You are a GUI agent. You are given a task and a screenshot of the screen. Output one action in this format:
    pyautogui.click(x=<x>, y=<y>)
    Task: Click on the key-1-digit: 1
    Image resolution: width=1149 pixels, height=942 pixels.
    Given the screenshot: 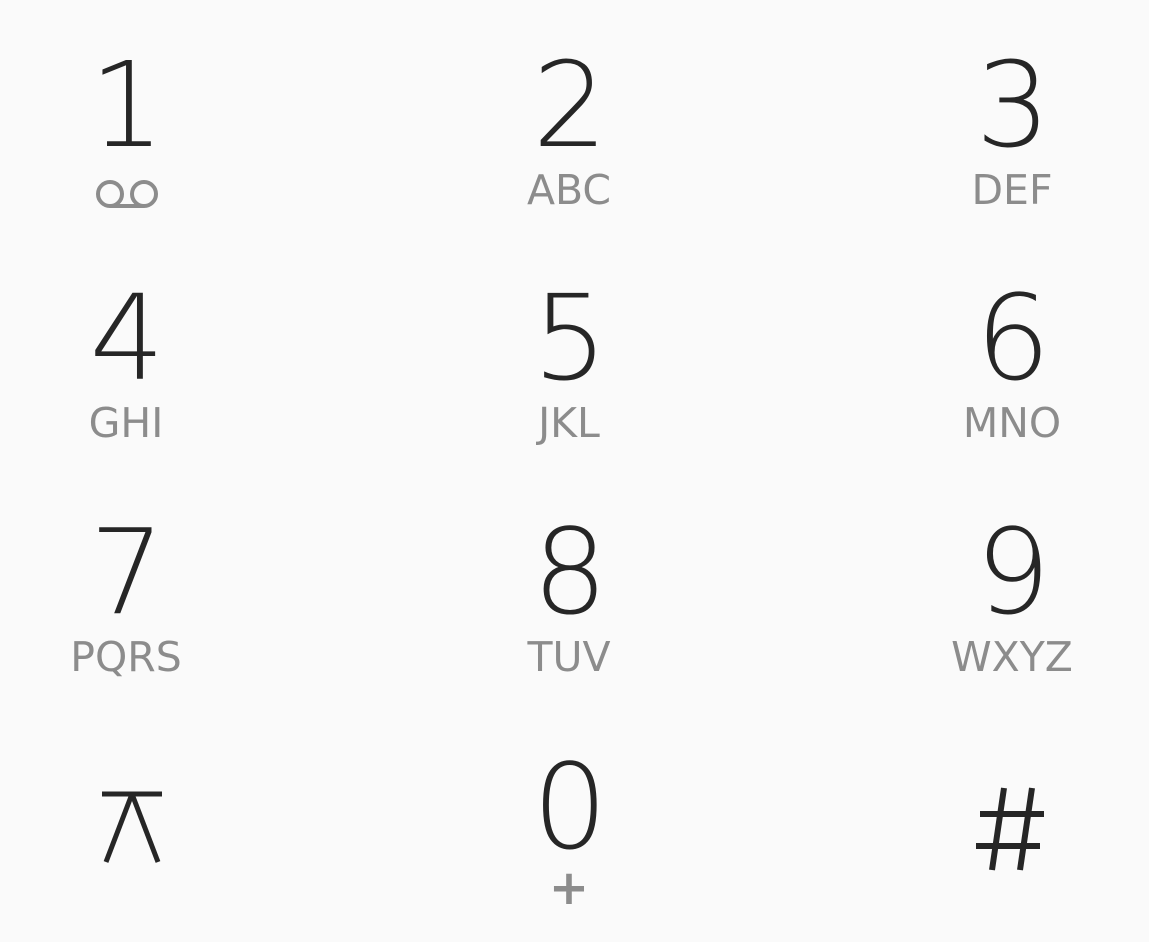 What is the action you would take?
    pyautogui.click(x=126, y=105)
    